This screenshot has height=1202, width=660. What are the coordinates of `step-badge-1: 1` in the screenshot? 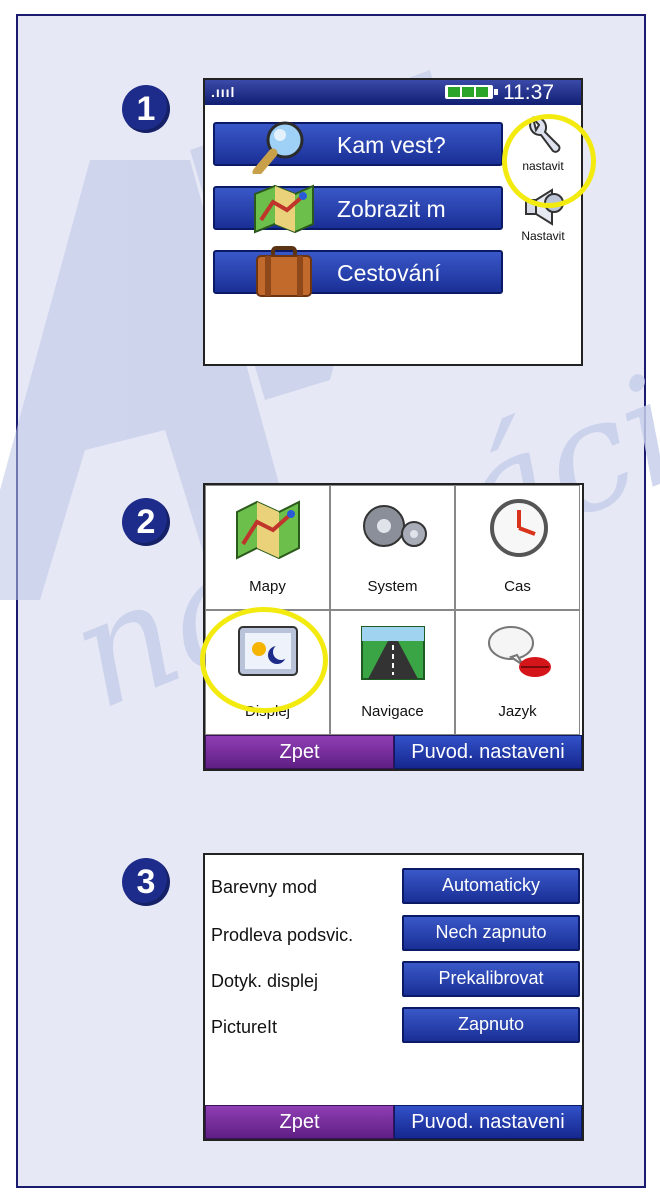 It's located at (146, 109).